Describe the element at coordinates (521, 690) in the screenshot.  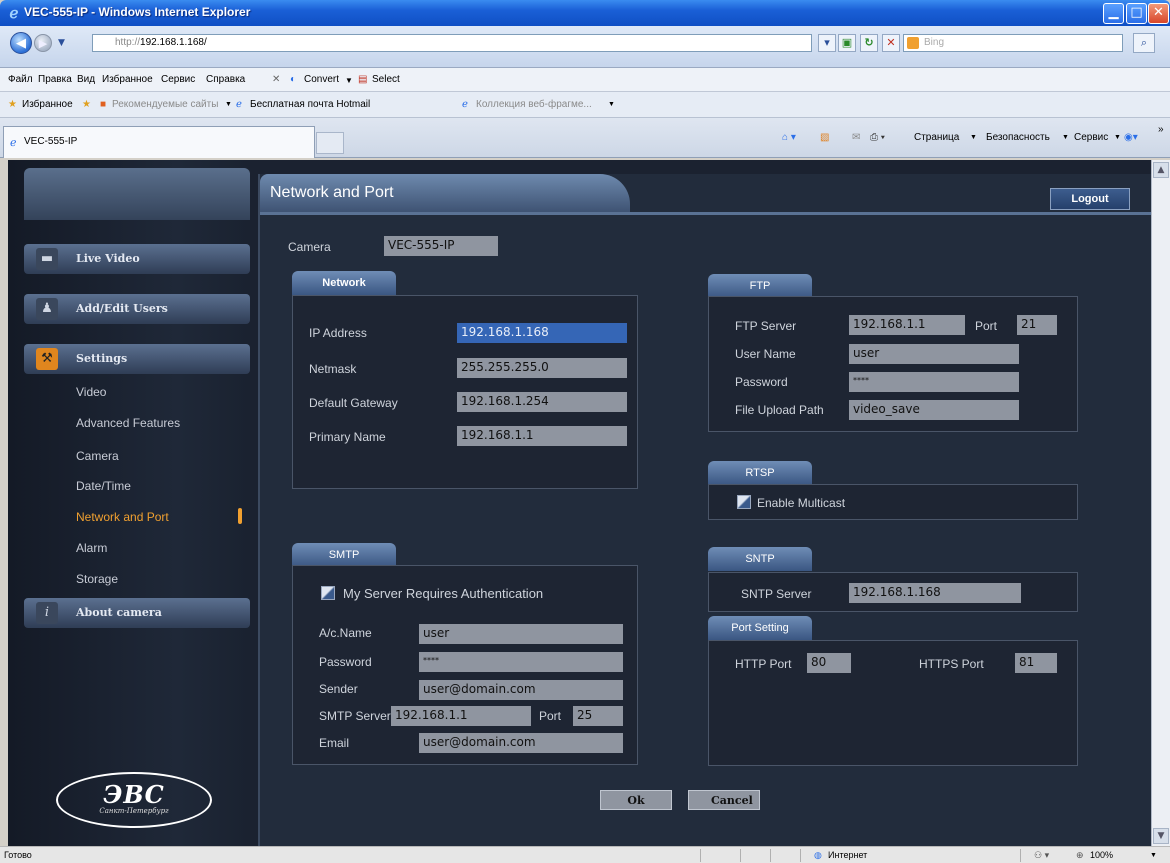
I see `sender-field: user@domain.com` at that location.